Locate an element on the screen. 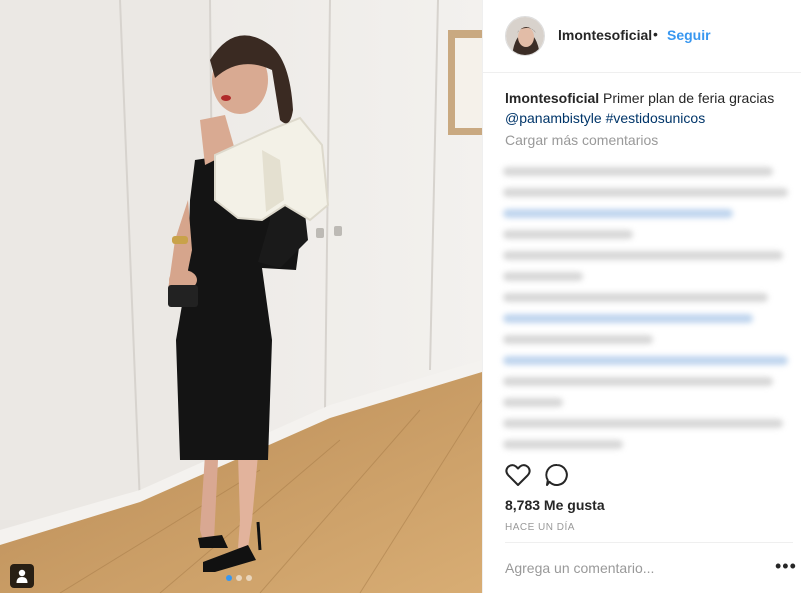 This screenshot has height=593, width=801. post-timestamp: HACE UN DÍA is located at coordinates (540, 527).